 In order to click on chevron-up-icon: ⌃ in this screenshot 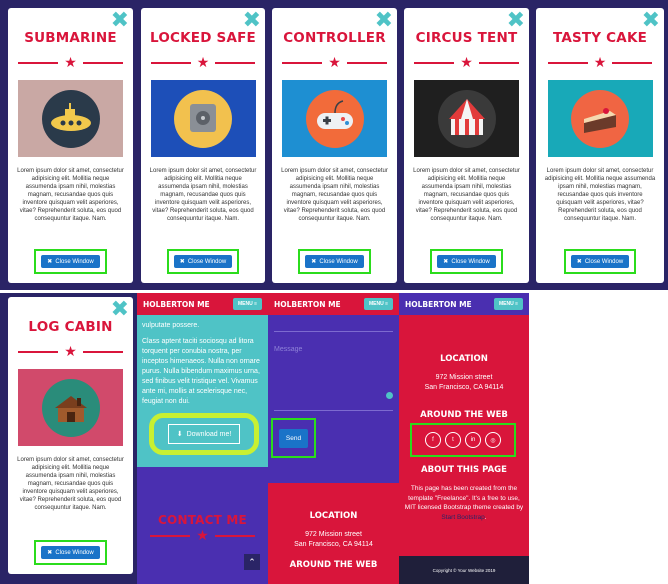, I will do `click(252, 561)`.